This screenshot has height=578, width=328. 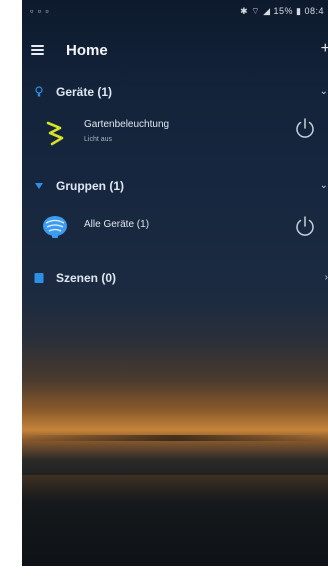 I want to click on lake-horizon, so click(x=175, y=438).